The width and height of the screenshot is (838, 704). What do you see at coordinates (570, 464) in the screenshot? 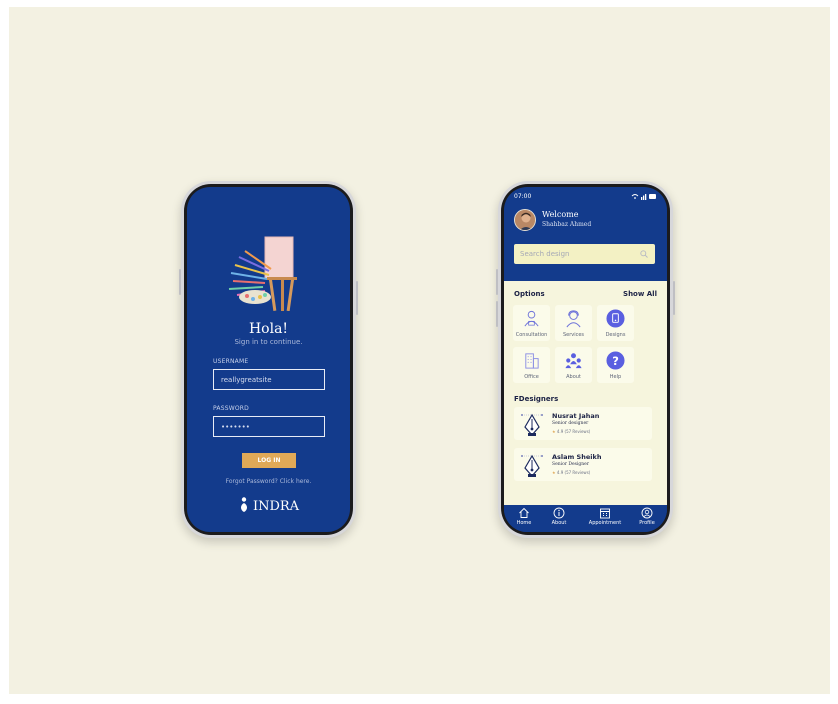
I see `designer-role: Senior Designer` at bounding box center [570, 464].